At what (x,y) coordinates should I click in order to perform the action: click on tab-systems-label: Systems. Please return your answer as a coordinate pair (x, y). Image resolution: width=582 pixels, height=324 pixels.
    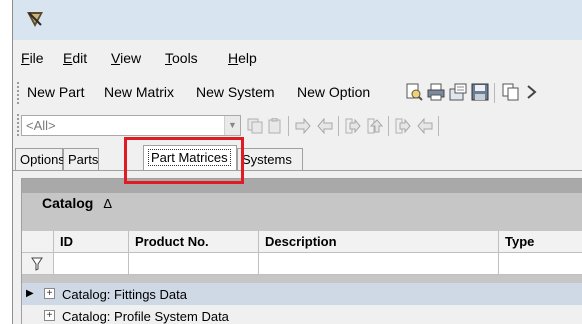
    Looking at the image, I should click on (267, 159).